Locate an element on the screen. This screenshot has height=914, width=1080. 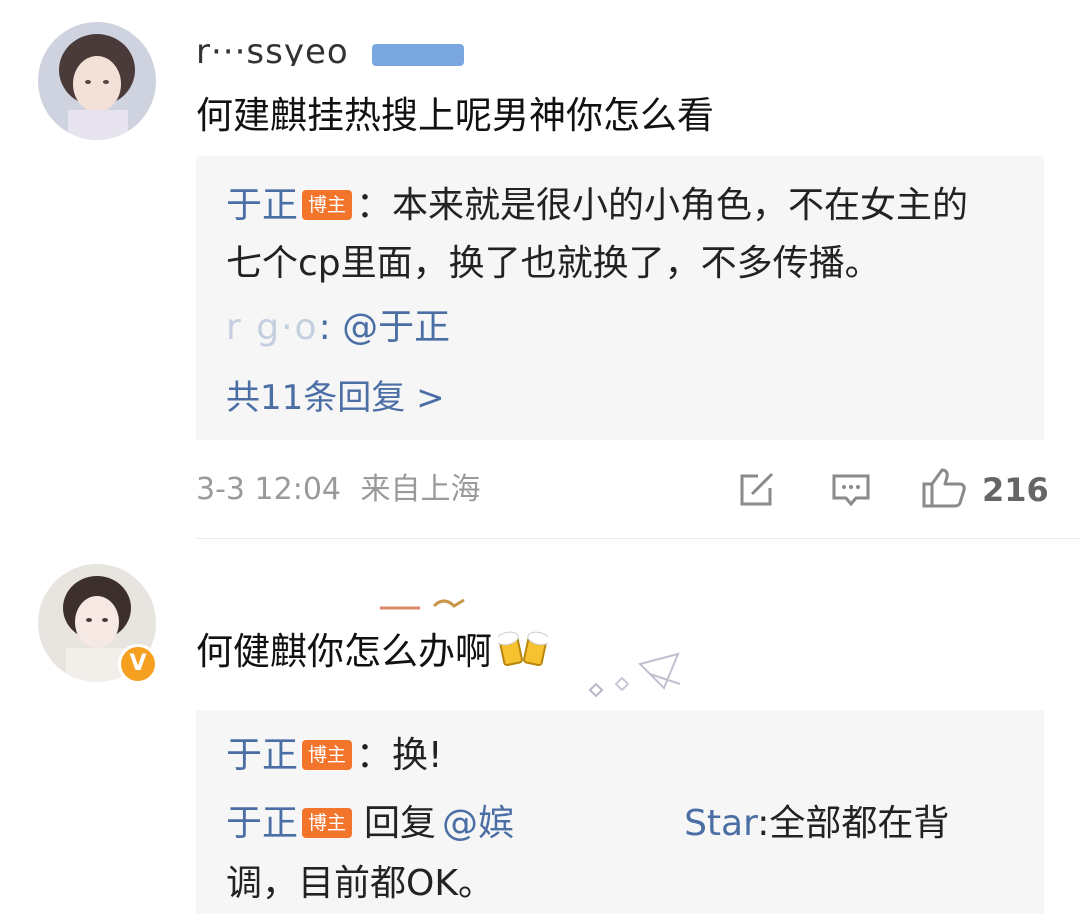
reply-text: 本来就是很小的小角色，不在女主的 is located at coordinates (680, 205).